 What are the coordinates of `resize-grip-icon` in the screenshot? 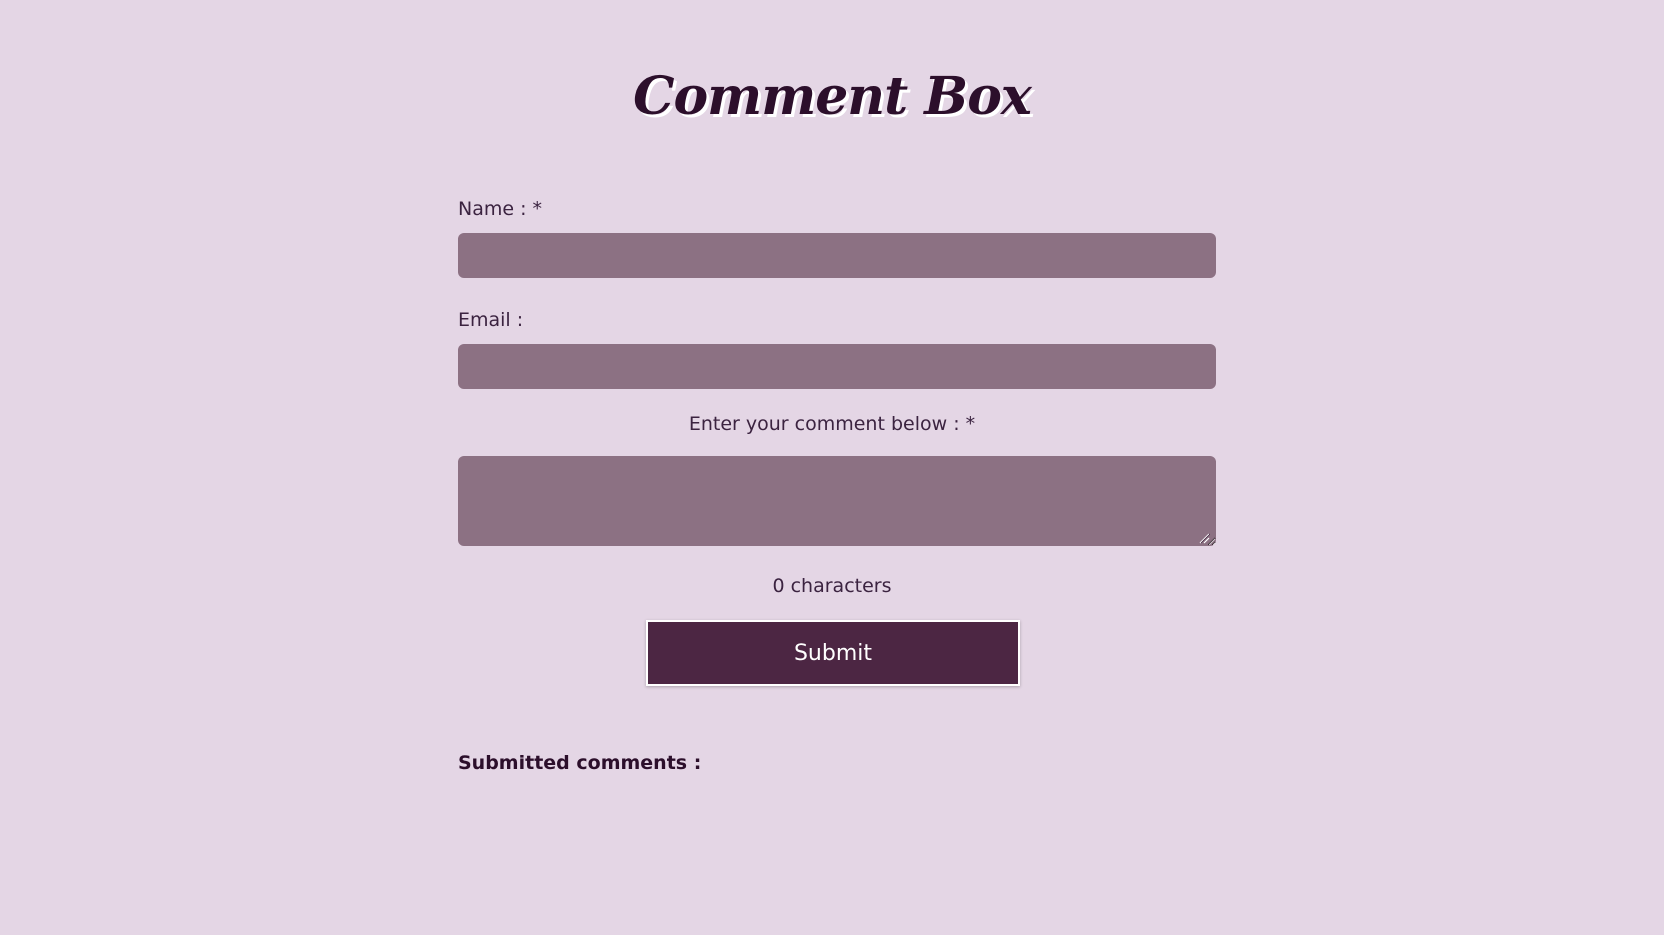 It's located at (1204, 538).